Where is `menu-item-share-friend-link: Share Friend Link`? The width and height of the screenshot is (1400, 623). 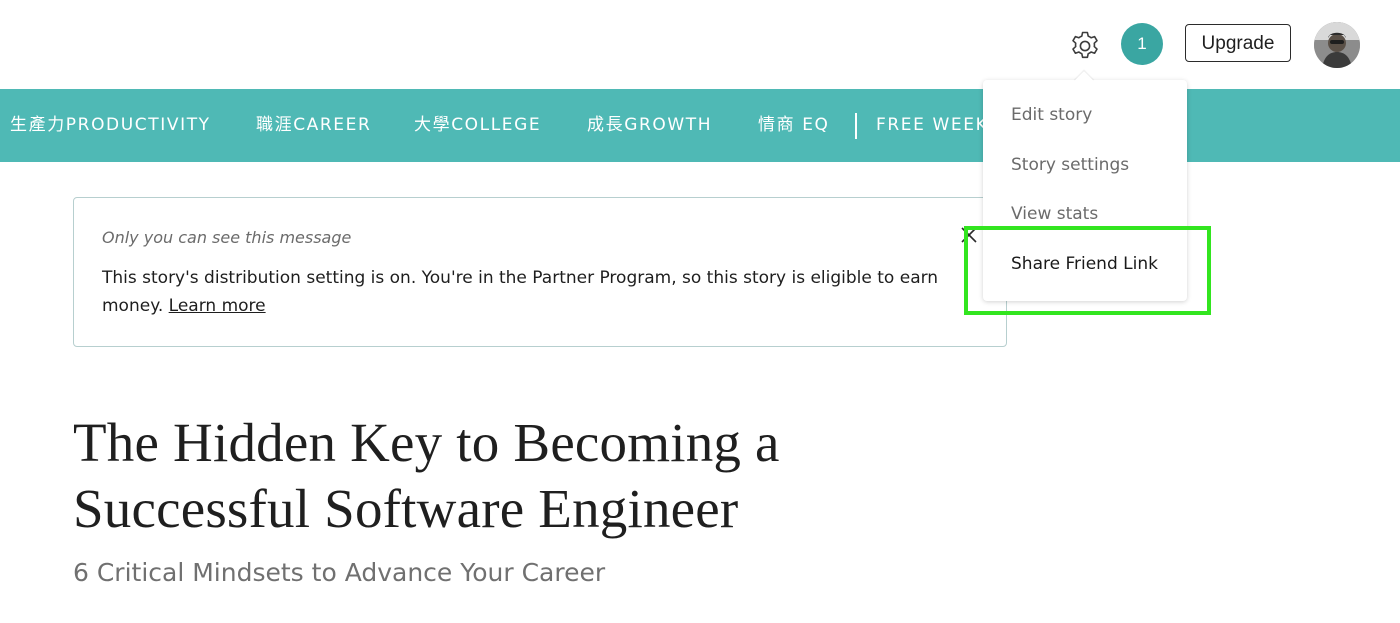 menu-item-share-friend-link: Share Friend Link is located at coordinates (1084, 264).